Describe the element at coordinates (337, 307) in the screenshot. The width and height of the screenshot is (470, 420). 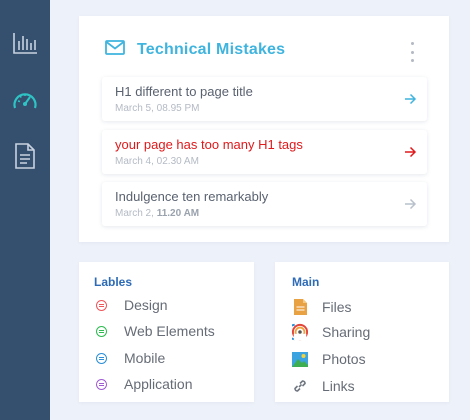
I see `main-item-label: Files` at that location.